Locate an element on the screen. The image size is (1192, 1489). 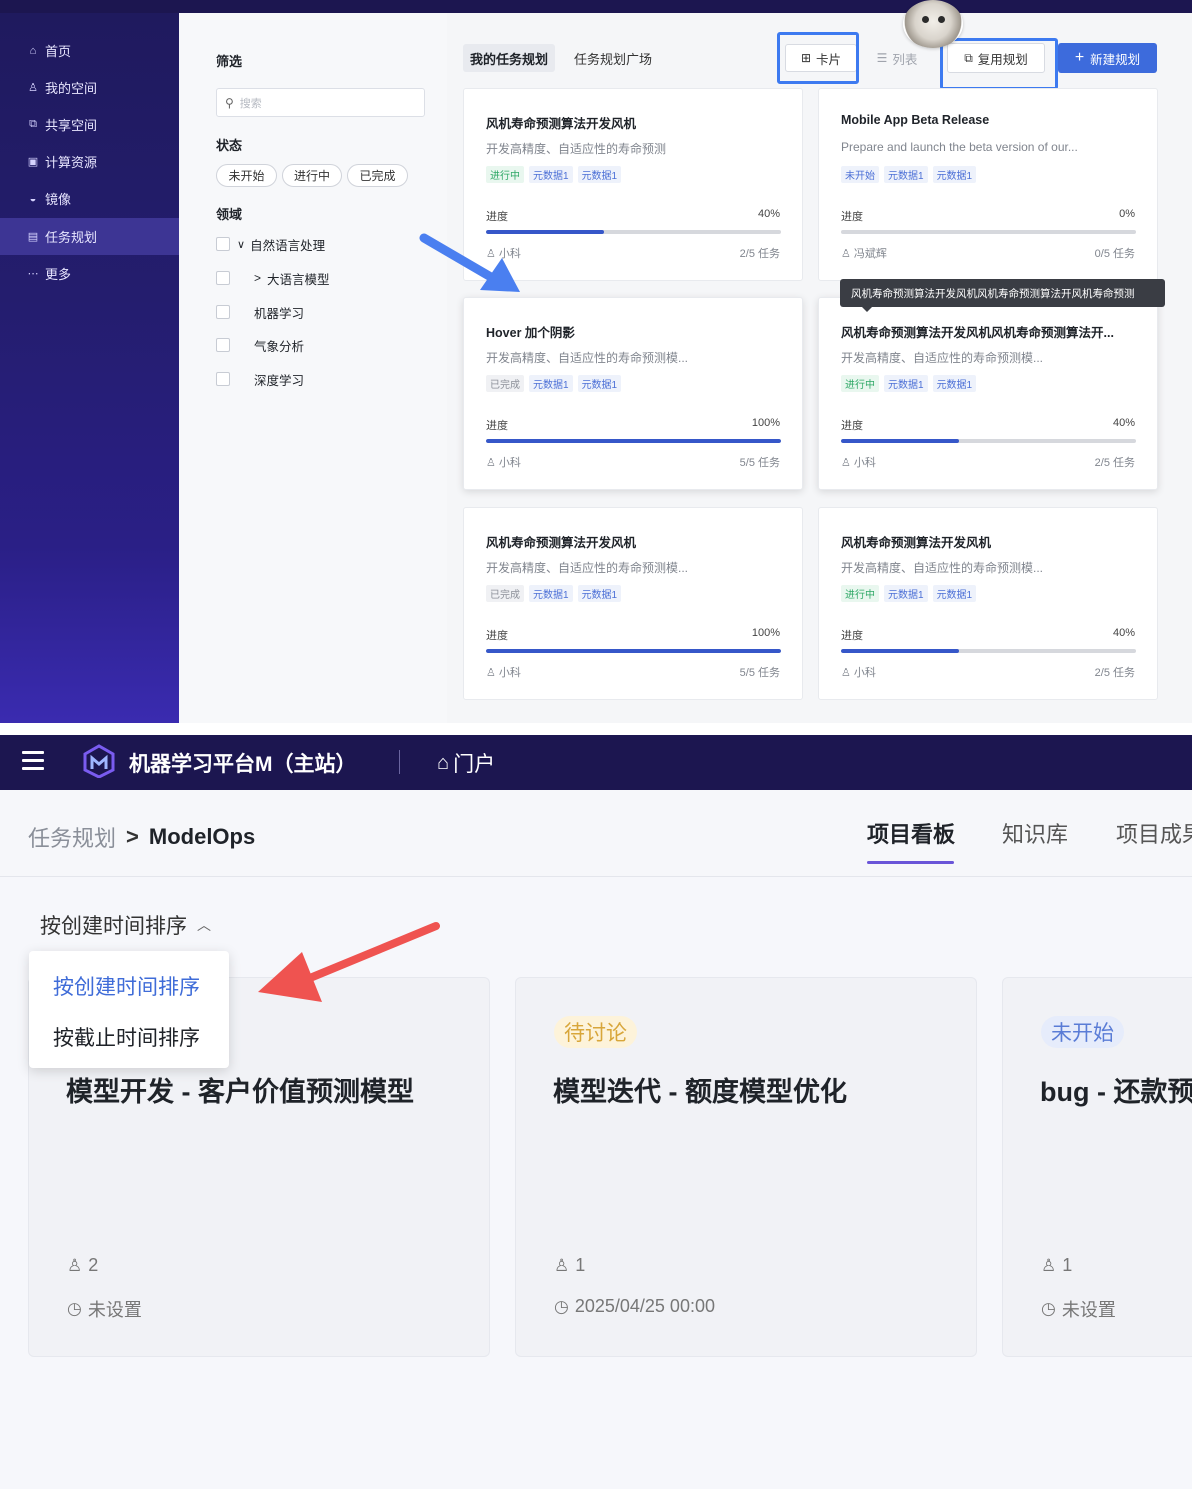
chevron-down-icon: ∨ is located at coordinates (241, 244).